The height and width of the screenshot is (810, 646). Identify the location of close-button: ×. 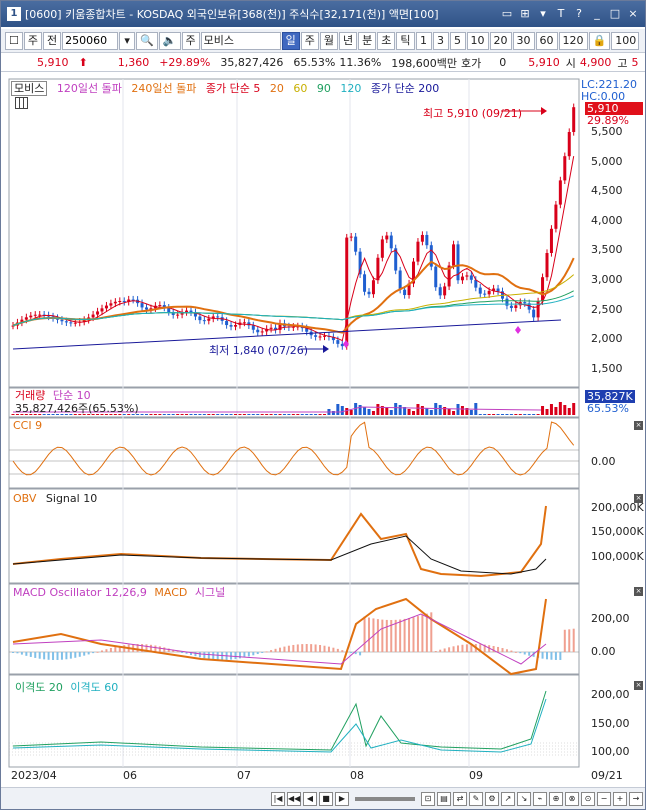
(633, 14).